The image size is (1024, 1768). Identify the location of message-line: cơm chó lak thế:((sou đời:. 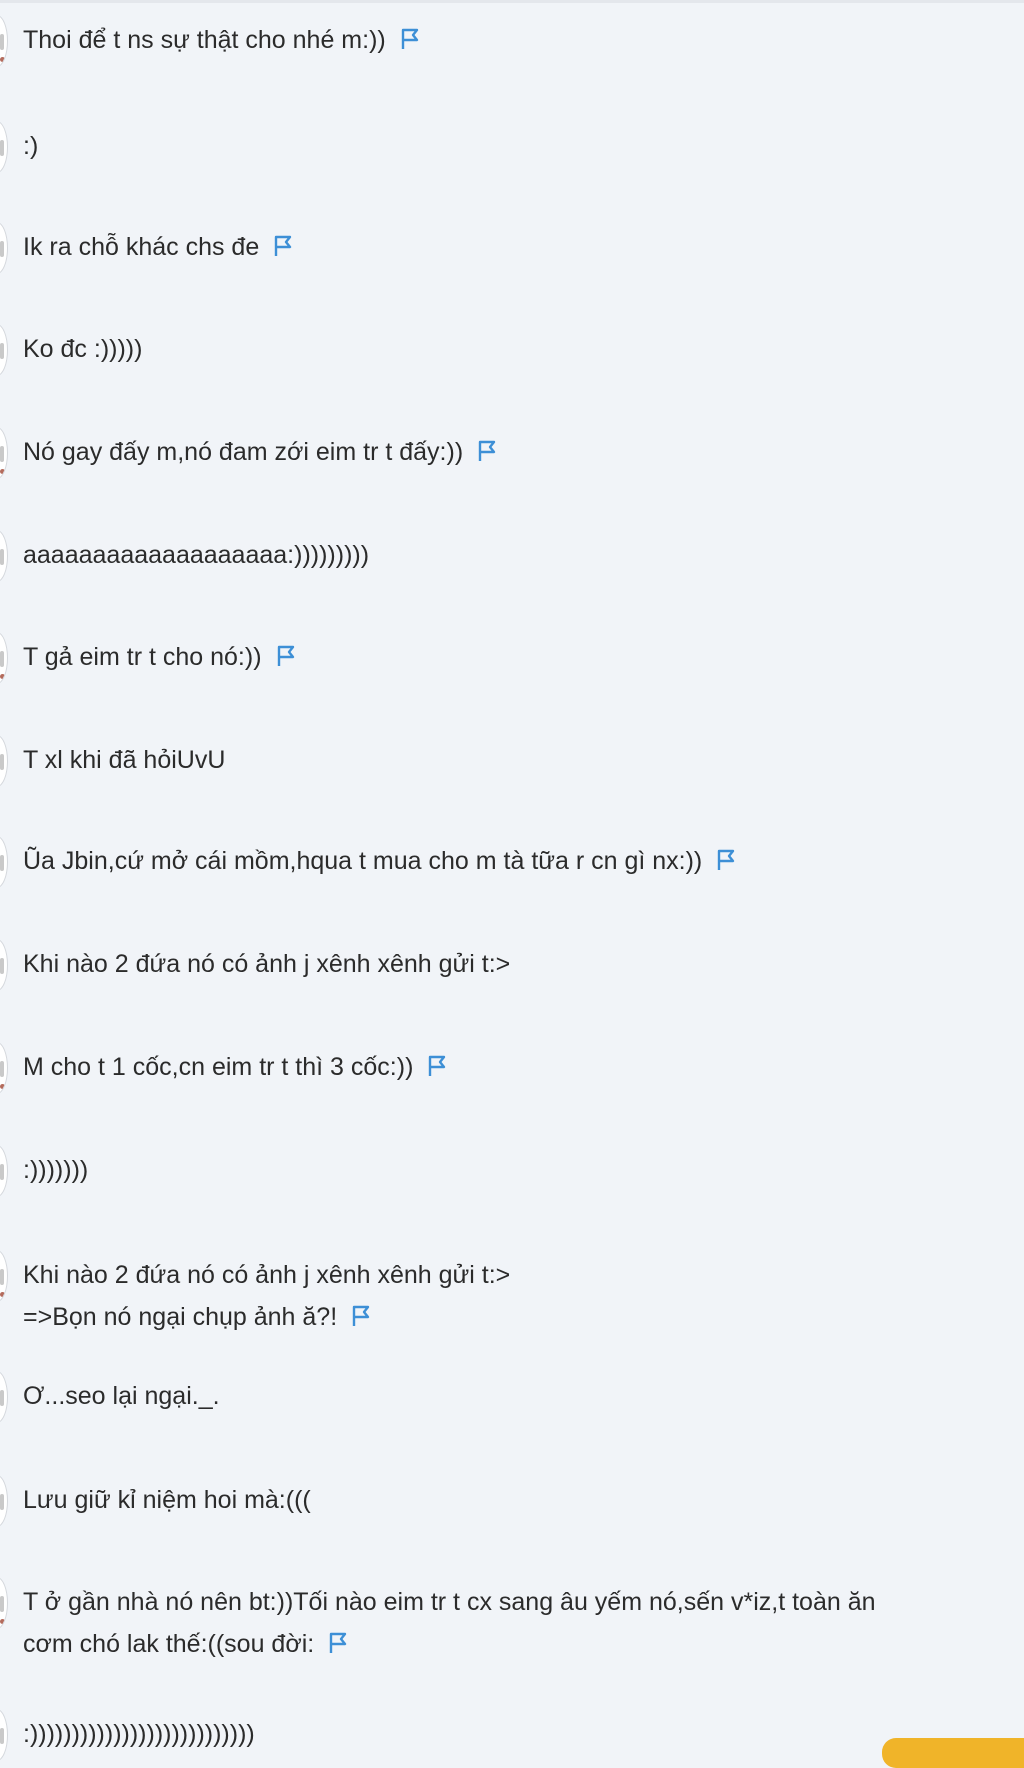
(169, 1644).